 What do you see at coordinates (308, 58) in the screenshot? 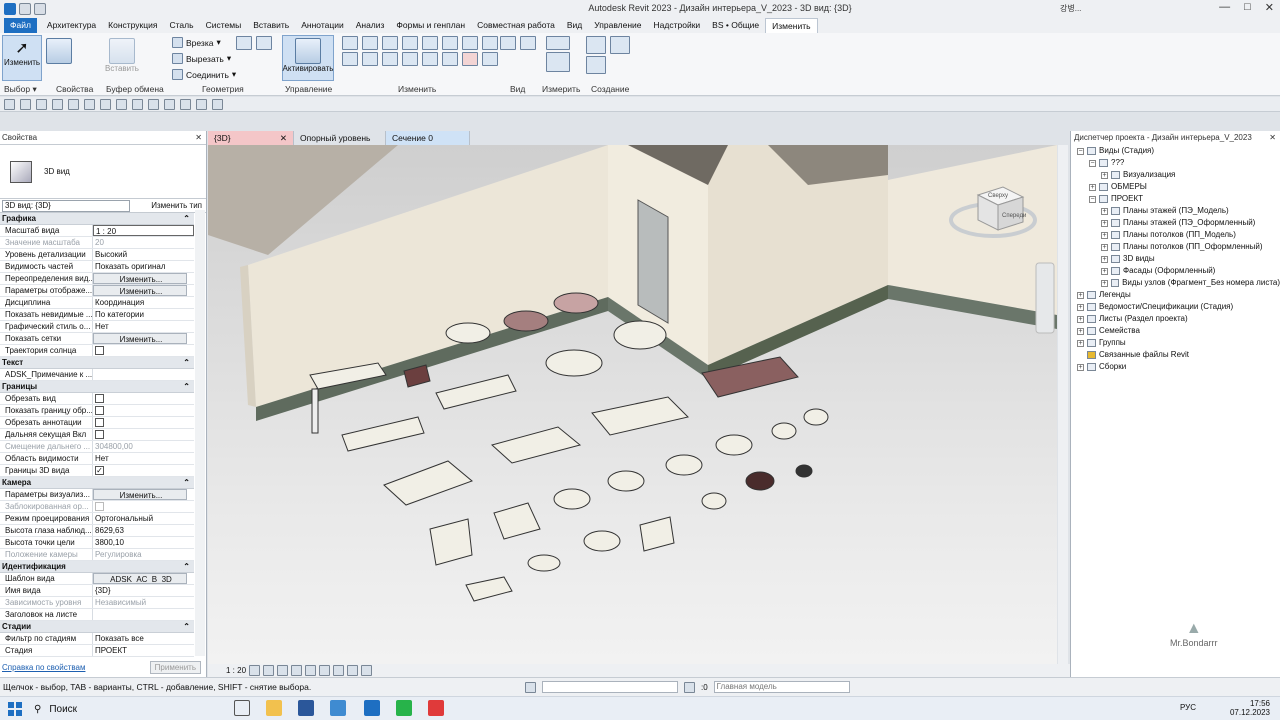
I see `activate-button: Активировать` at bounding box center [308, 58].